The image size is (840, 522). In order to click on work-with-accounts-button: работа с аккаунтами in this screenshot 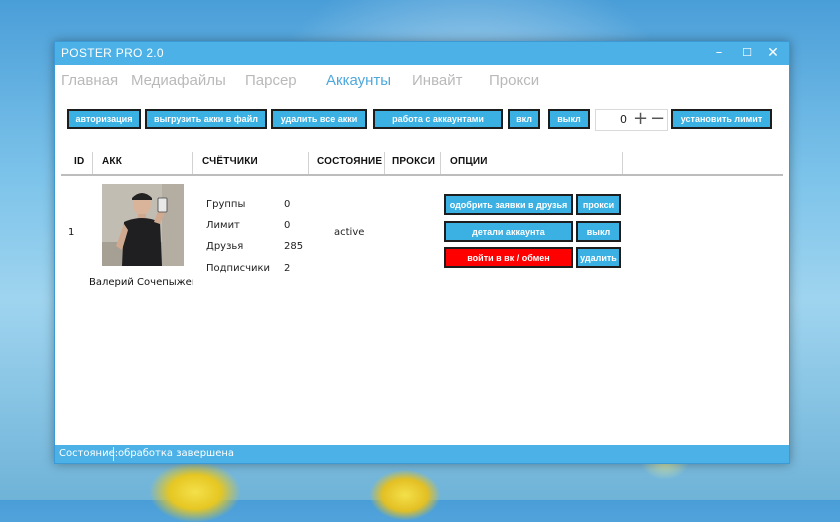, I will do `click(438, 119)`.